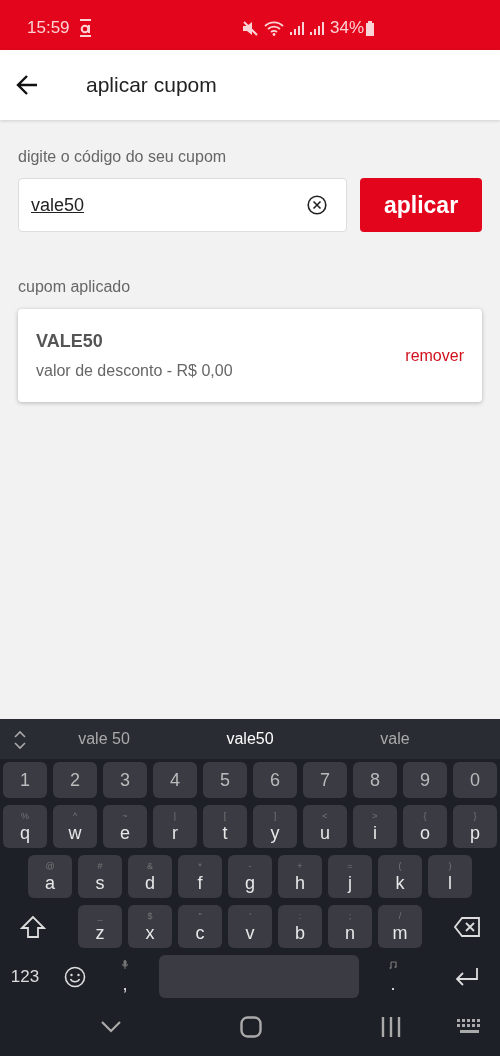 This screenshot has height=1056, width=500. What do you see at coordinates (75, 976) in the screenshot?
I see `emoji-icon` at bounding box center [75, 976].